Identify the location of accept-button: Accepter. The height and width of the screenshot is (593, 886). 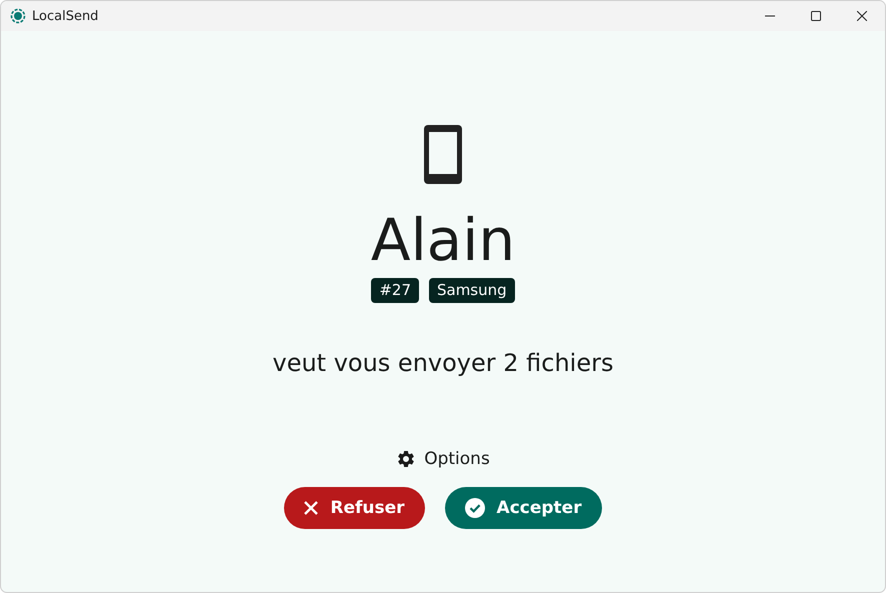
(523, 508).